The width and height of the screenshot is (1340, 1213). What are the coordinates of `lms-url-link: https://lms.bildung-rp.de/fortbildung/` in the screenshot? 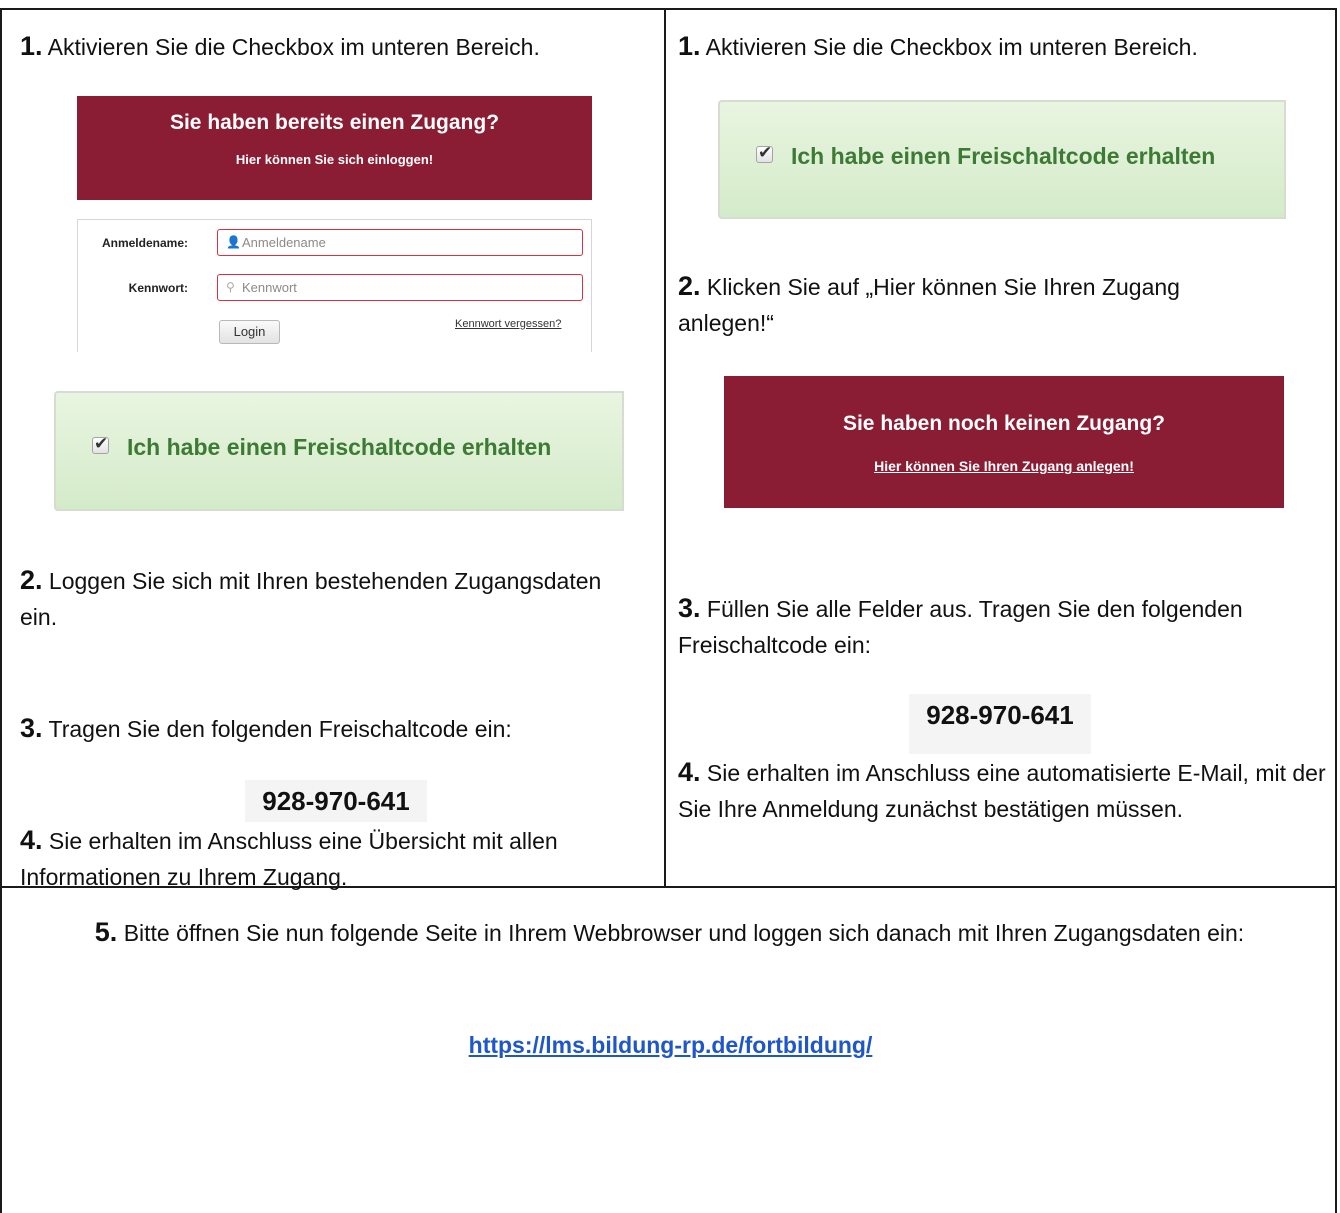 It's located at (671, 1045).